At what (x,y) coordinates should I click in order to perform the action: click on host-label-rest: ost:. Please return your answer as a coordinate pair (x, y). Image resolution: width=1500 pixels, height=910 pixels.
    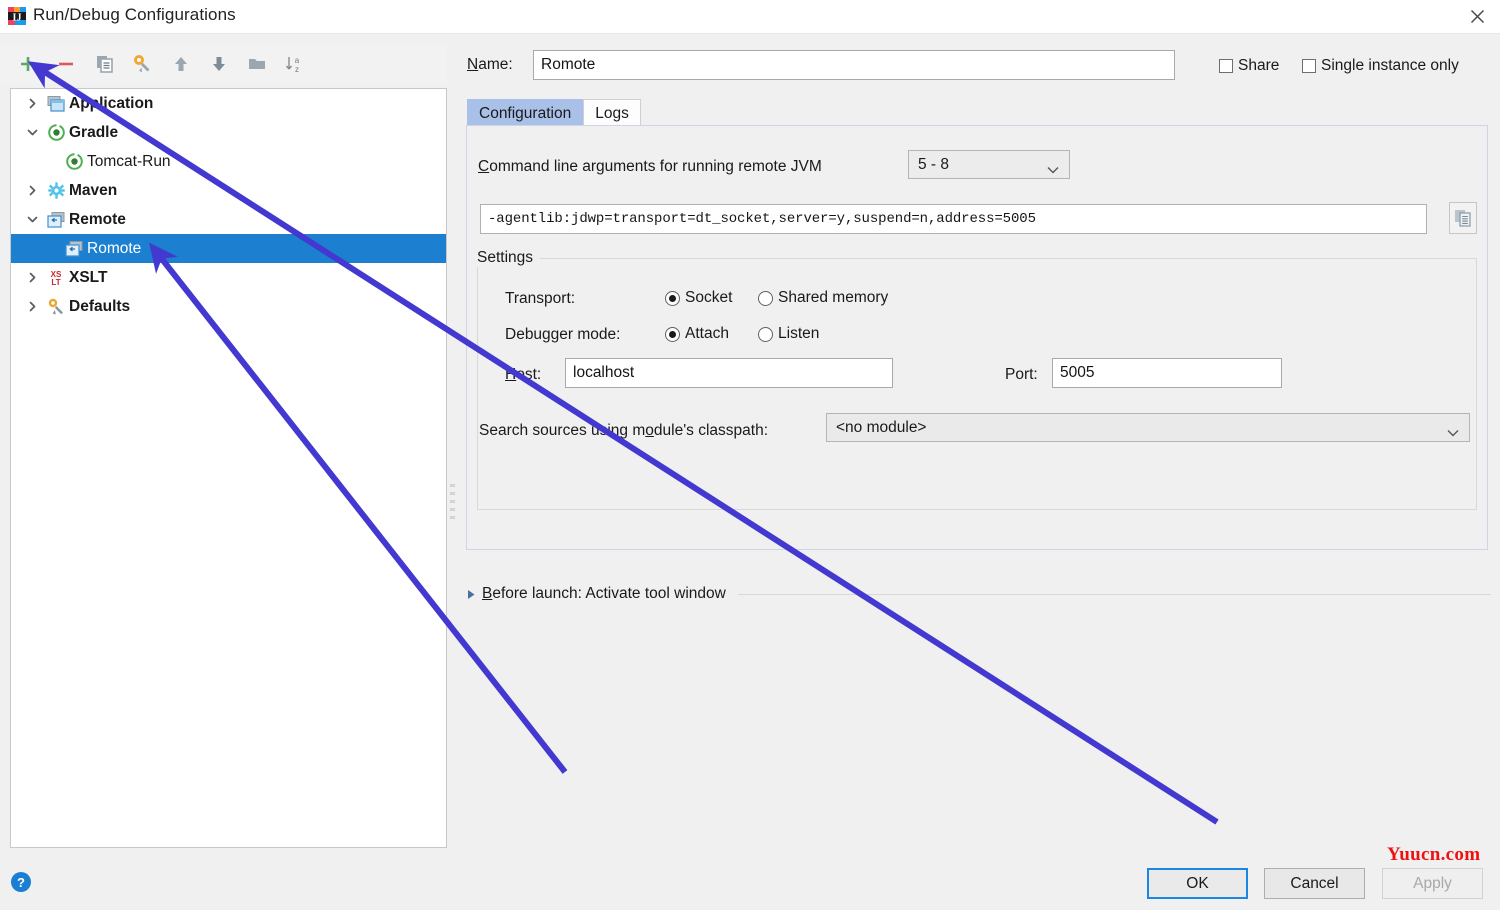
    Looking at the image, I should click on (529, 374).